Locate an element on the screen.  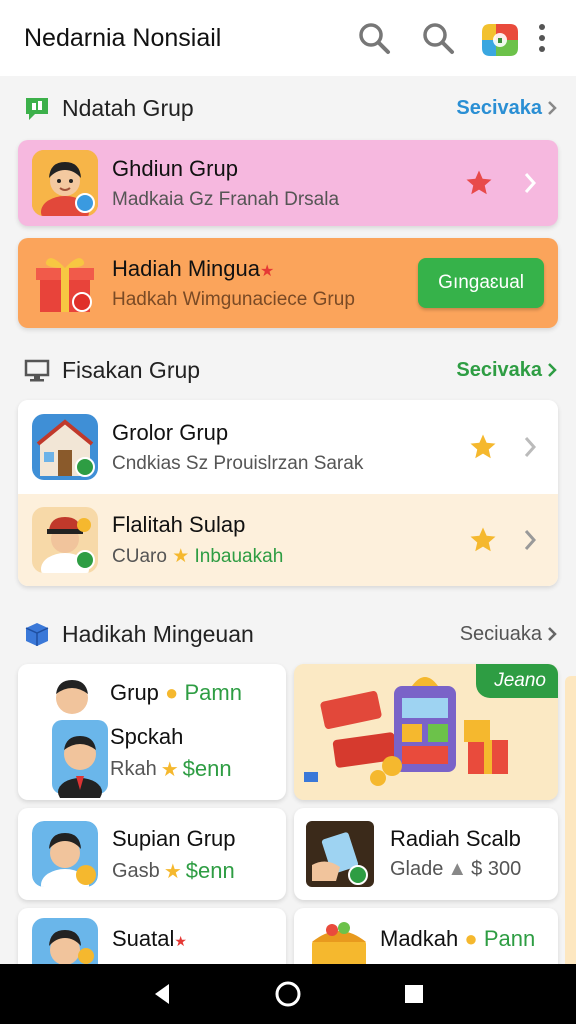
reward-tile-grup: Grup ● Pamn Spckah Rkah ★ $enn is located at coordinates (152, 732).